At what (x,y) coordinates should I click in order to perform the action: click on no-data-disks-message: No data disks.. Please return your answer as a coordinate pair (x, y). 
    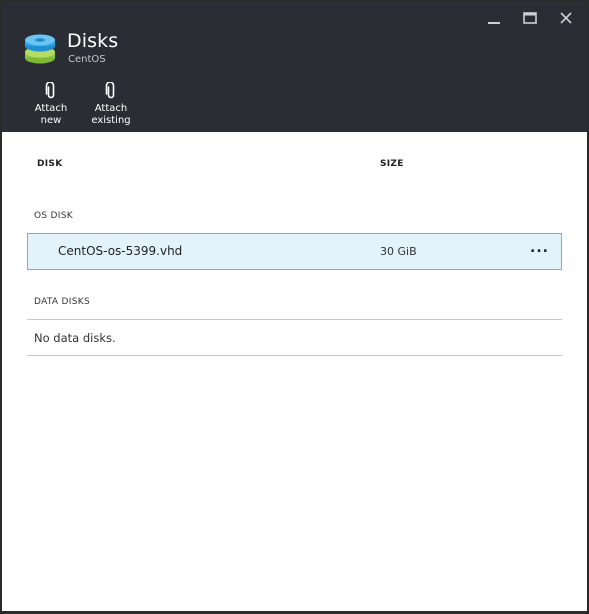
    Looking at the image, I should click on (75, 338).